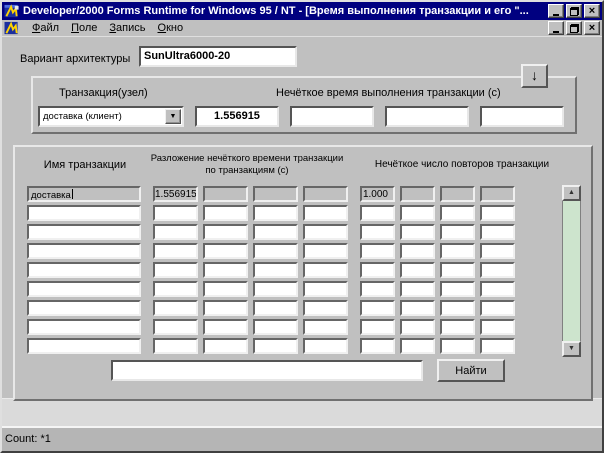 Image resolution: width=604 pixels, height=453 pixels. Describe the element at coordinates (45, 28) in the screenshot. I see `menu-file: Файл` at that location.